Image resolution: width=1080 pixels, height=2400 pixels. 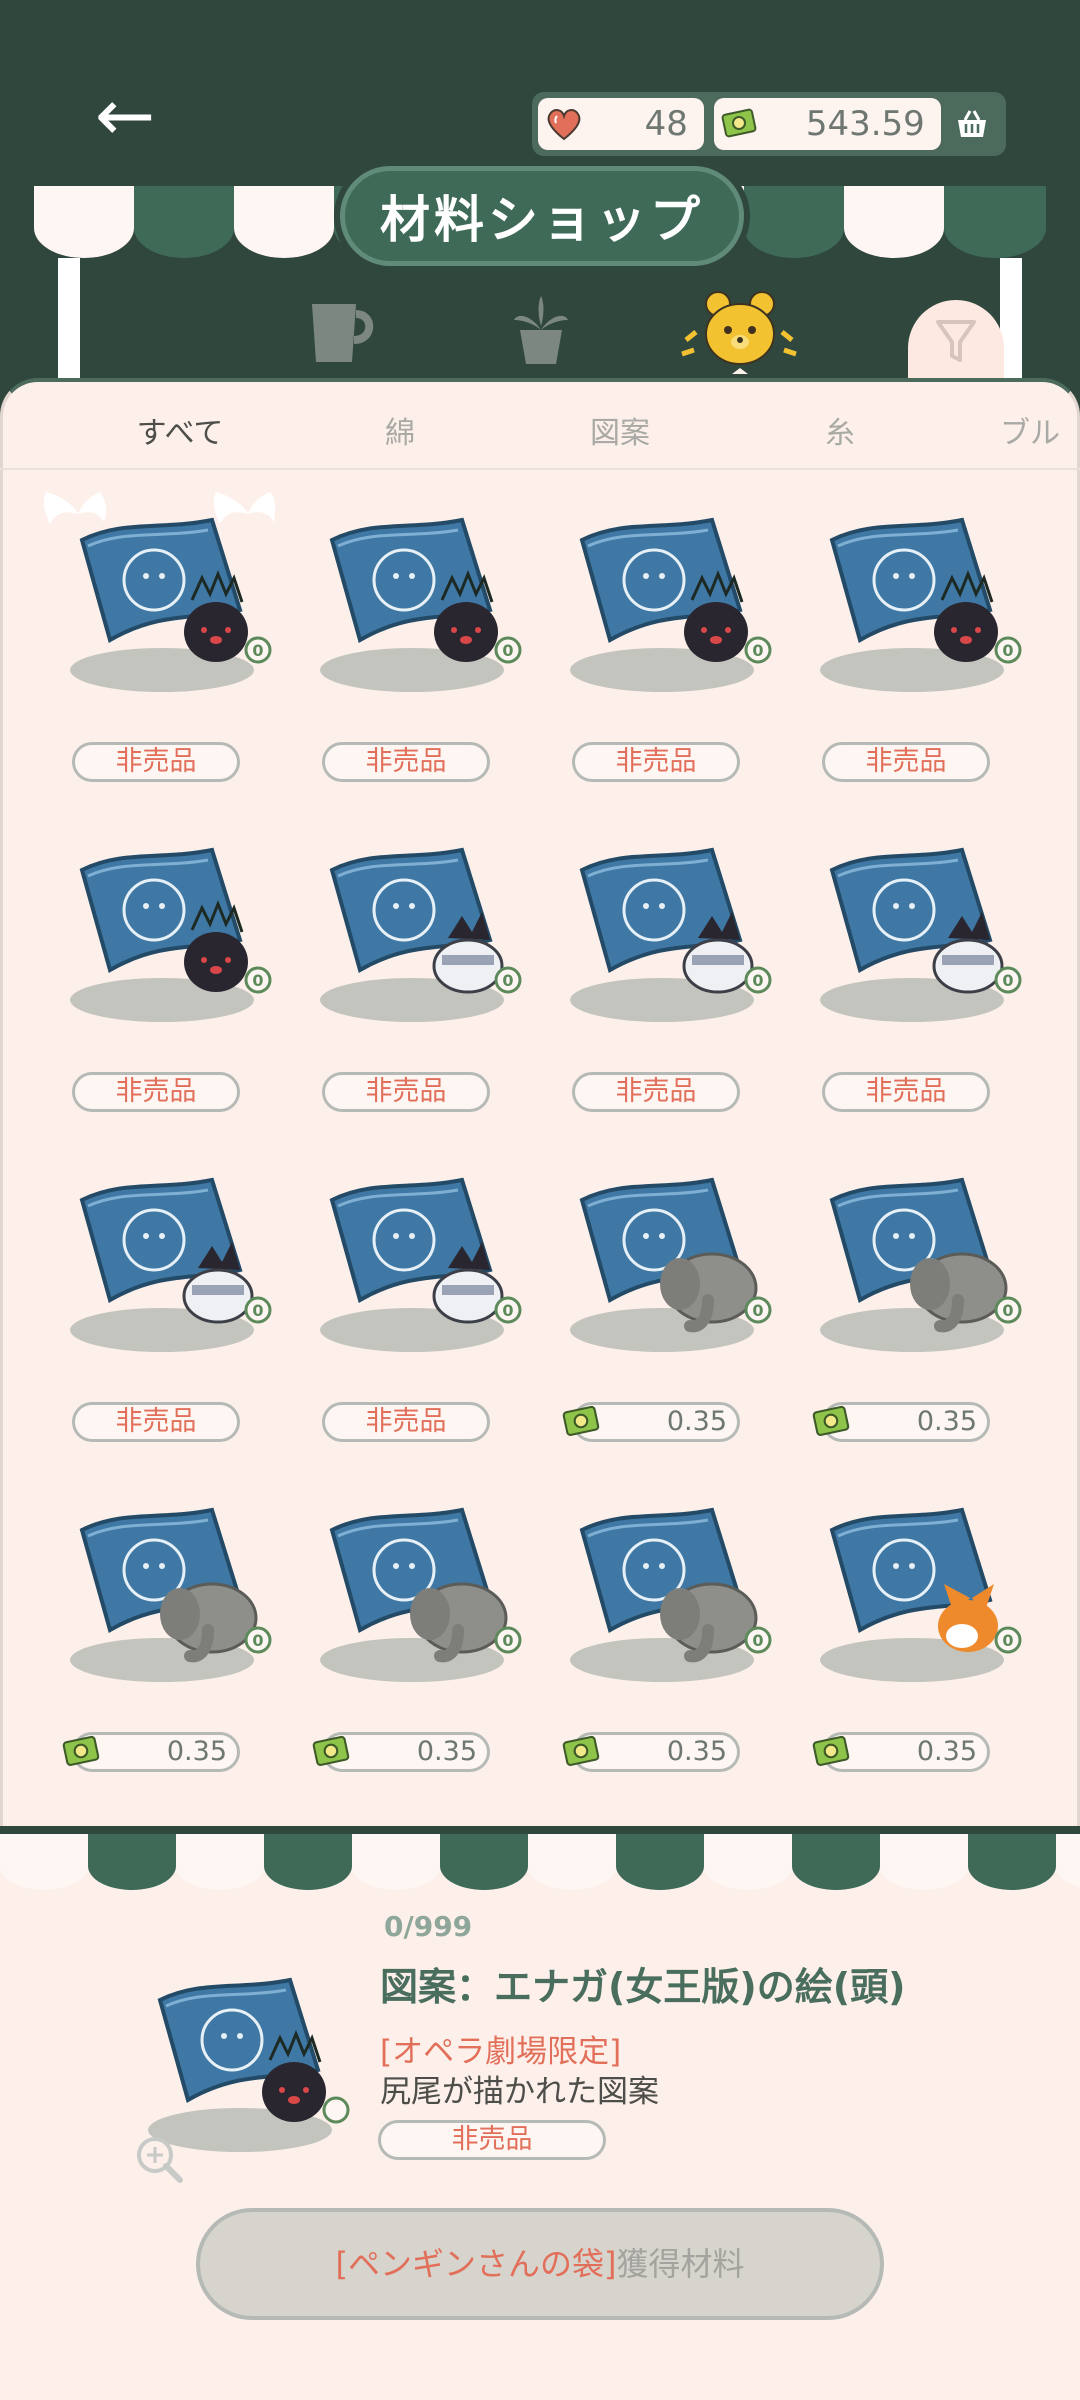 I want to click on currency-bar: 48 543.59, so click(x=769, y=124).